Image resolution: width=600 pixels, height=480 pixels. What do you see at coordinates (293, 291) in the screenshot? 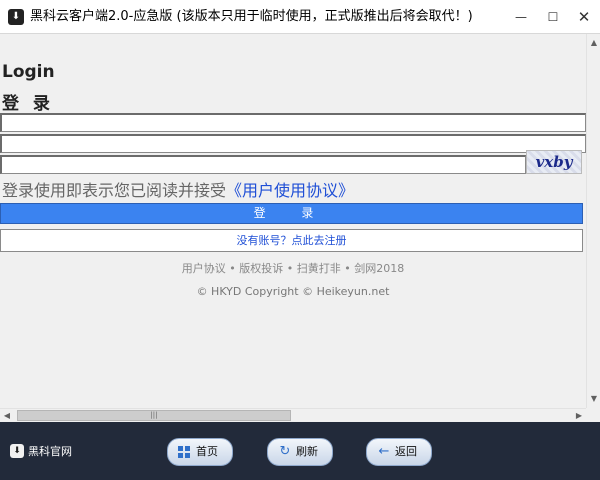
I see `copyright-text: © HKYD Copyright © Heikeyun.net` at bounding box center [293, 291].